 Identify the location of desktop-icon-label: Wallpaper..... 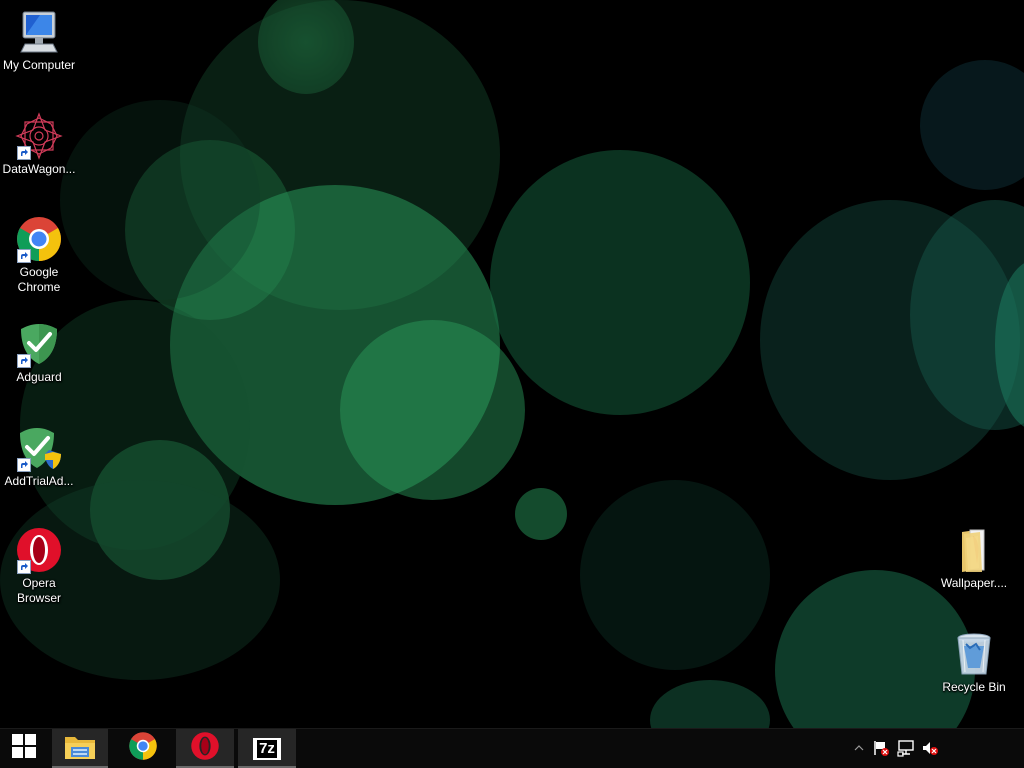
(974, 583).